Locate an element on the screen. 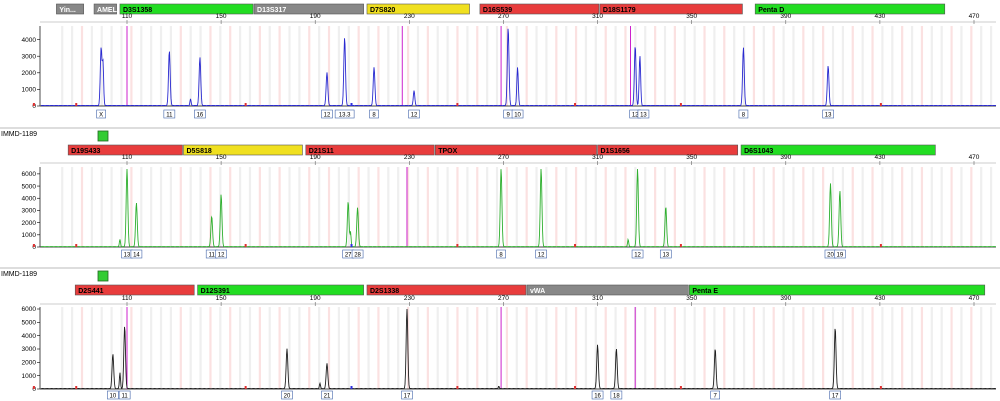 This screenshot has height=401, width=1000. allele-call: X is located at coordinates (101, 113).